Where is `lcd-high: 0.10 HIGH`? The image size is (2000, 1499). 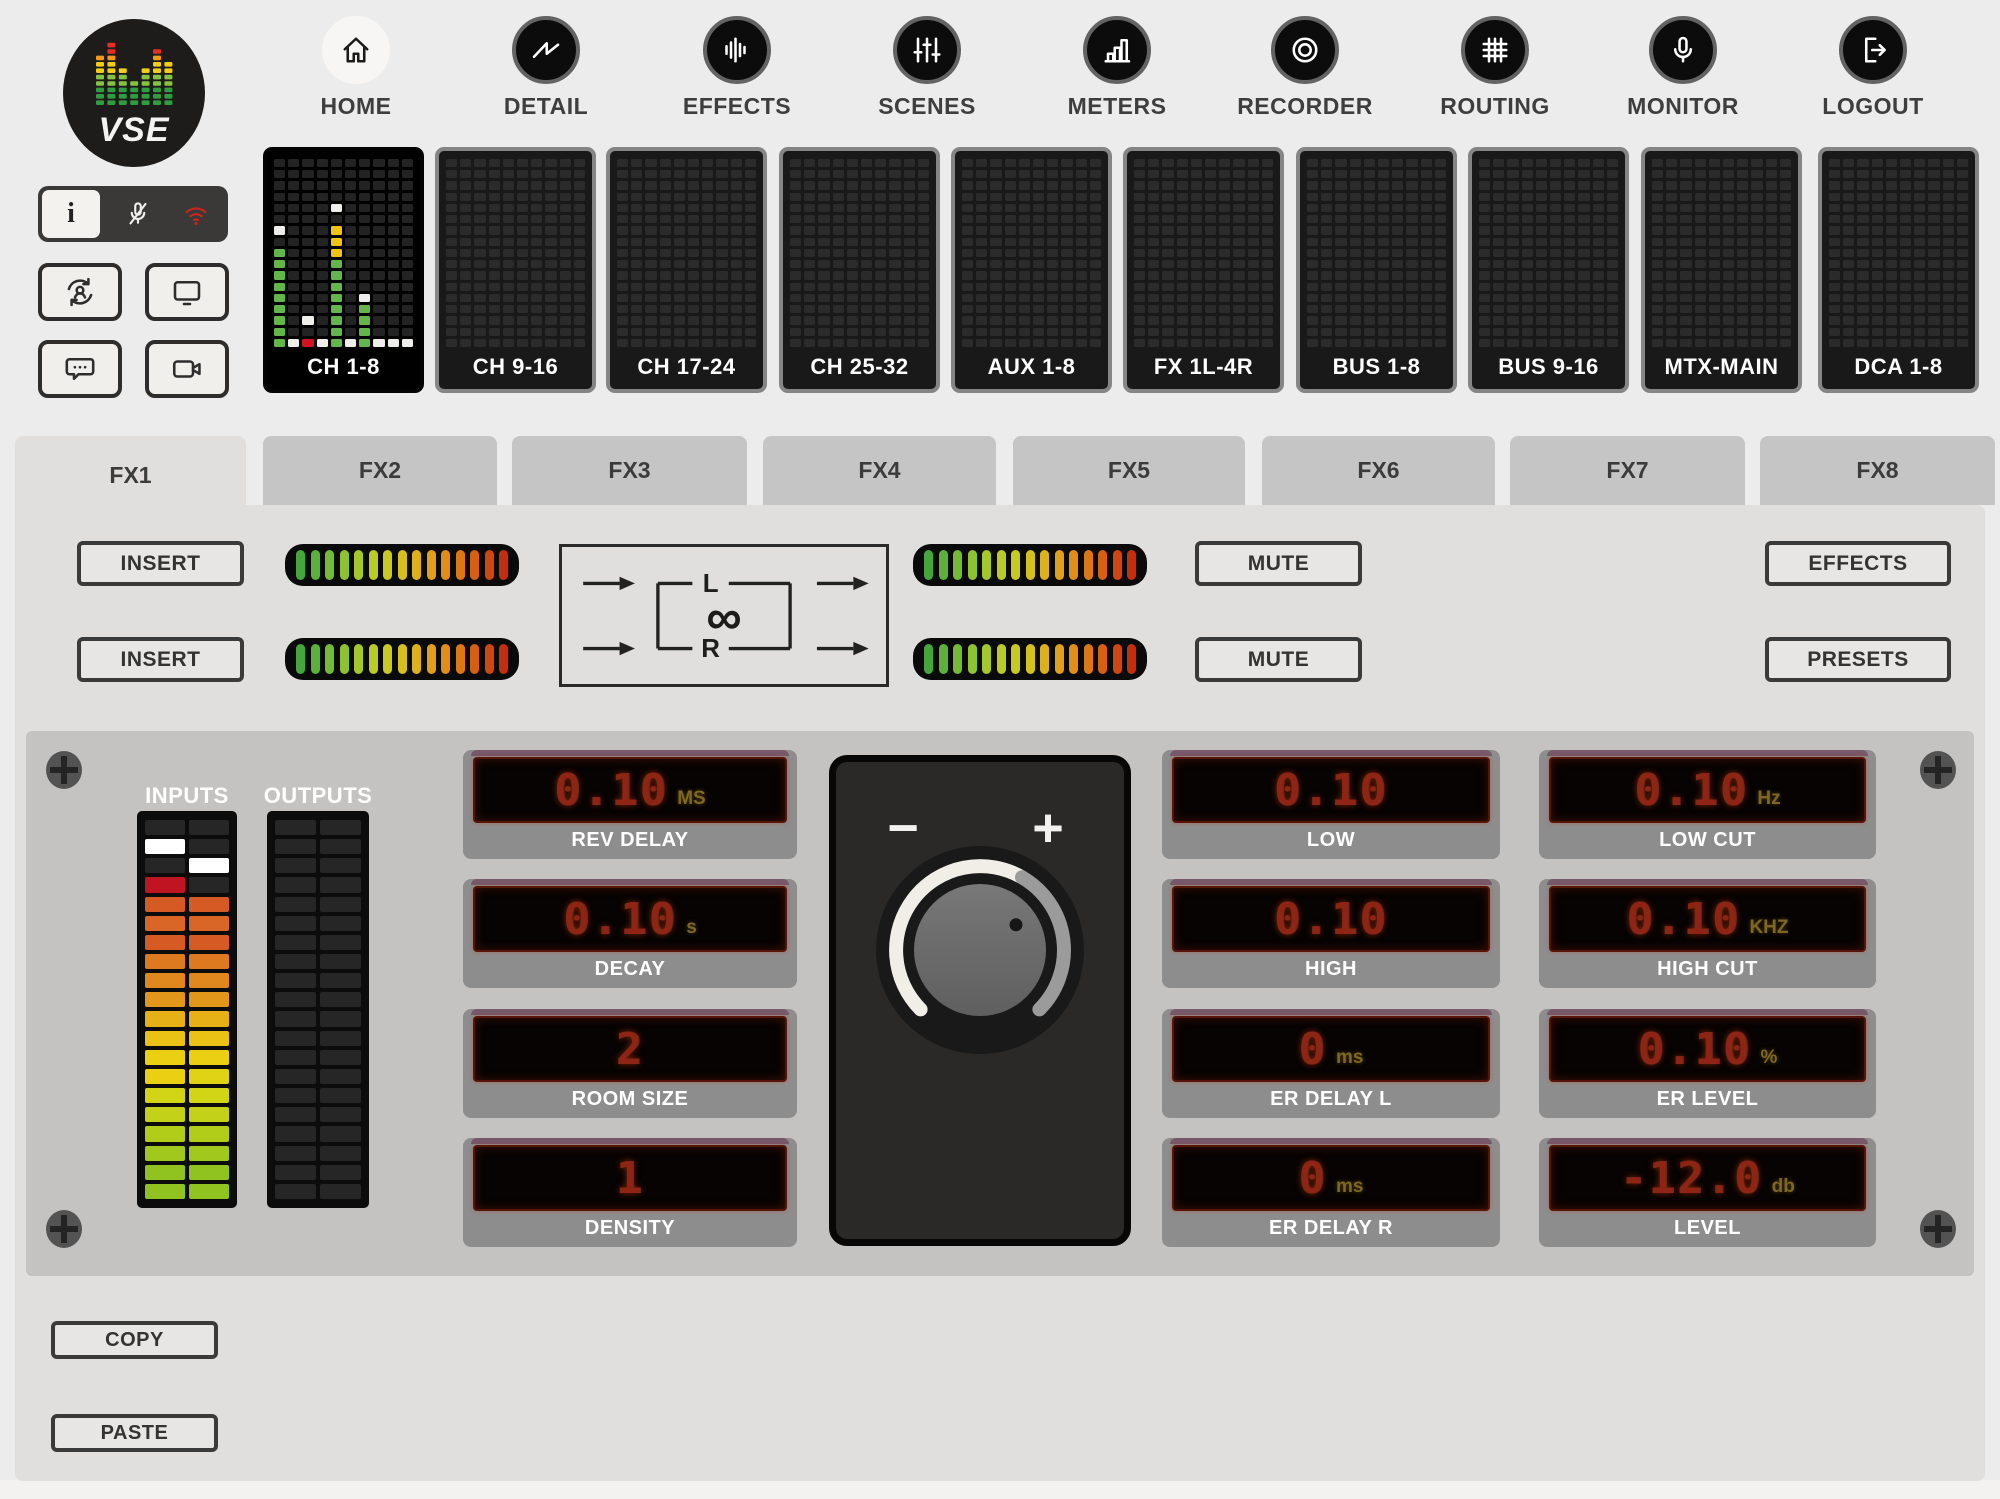
lcd-high: 0.10 HIGH is located at coordinates (1331, 933).